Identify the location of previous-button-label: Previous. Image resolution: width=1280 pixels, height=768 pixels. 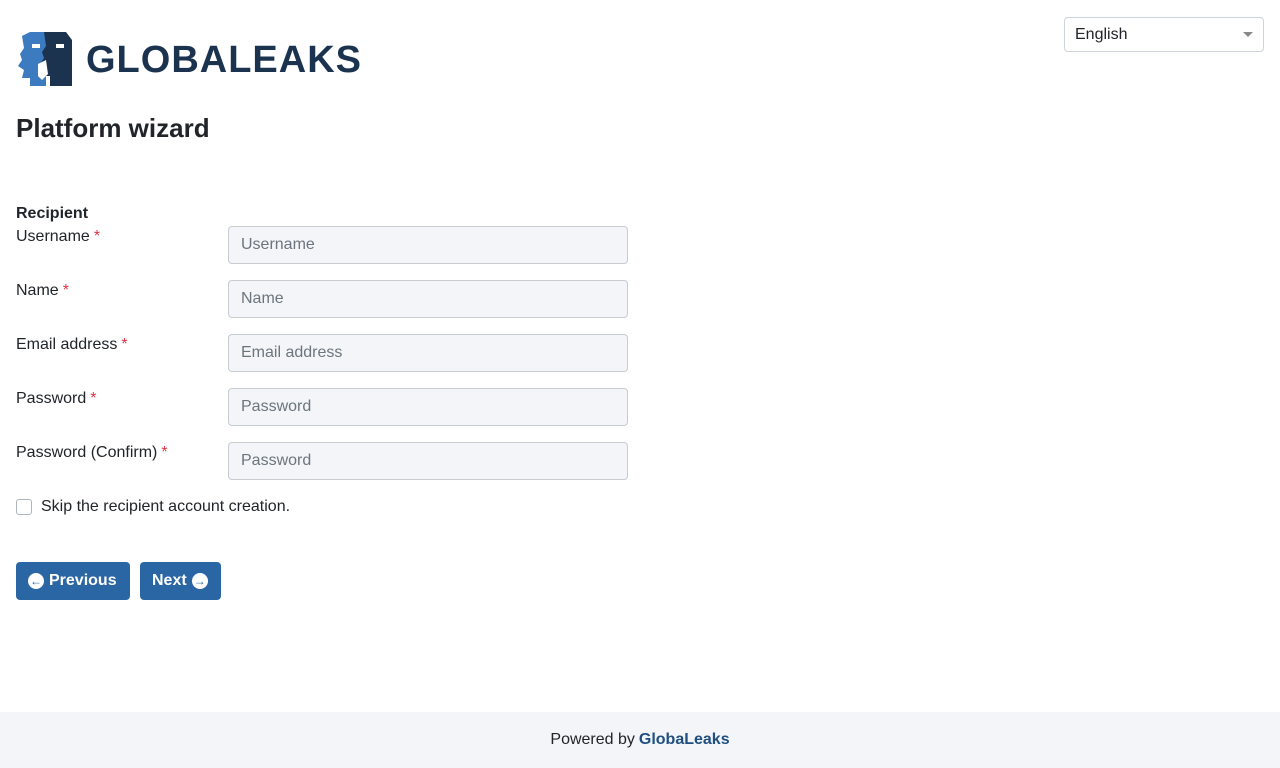
(83, 580).